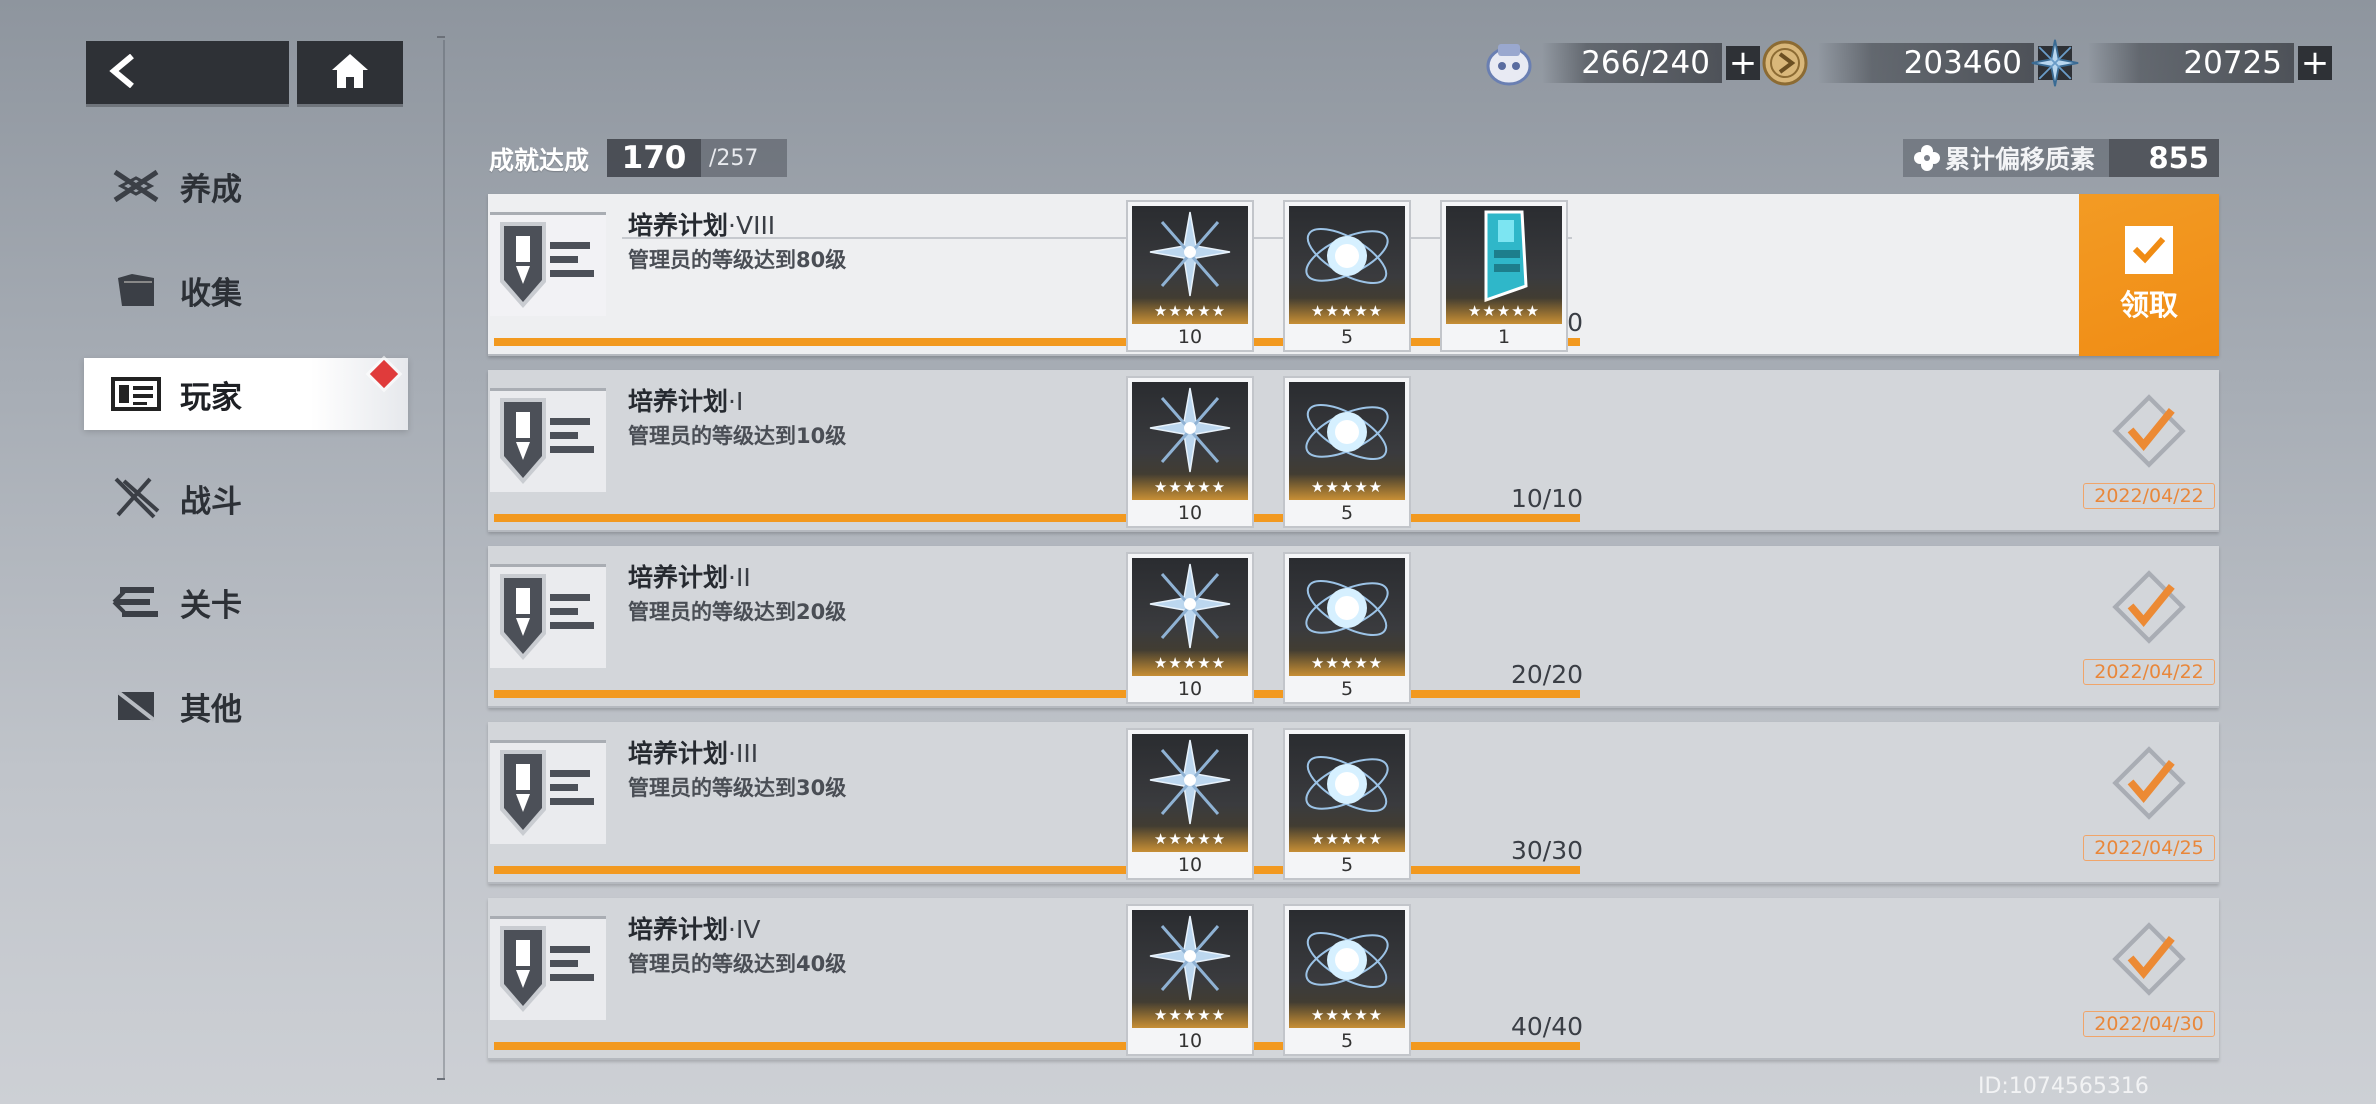  I want to click on back-button, so click(187, 72).